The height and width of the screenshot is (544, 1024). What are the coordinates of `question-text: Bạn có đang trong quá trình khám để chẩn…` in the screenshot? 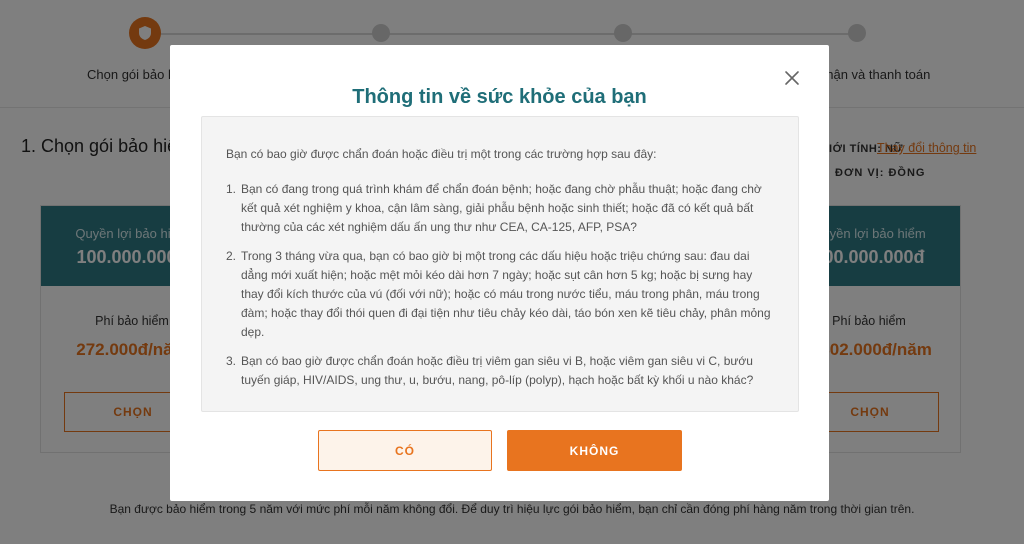 It's located at (501, 208).